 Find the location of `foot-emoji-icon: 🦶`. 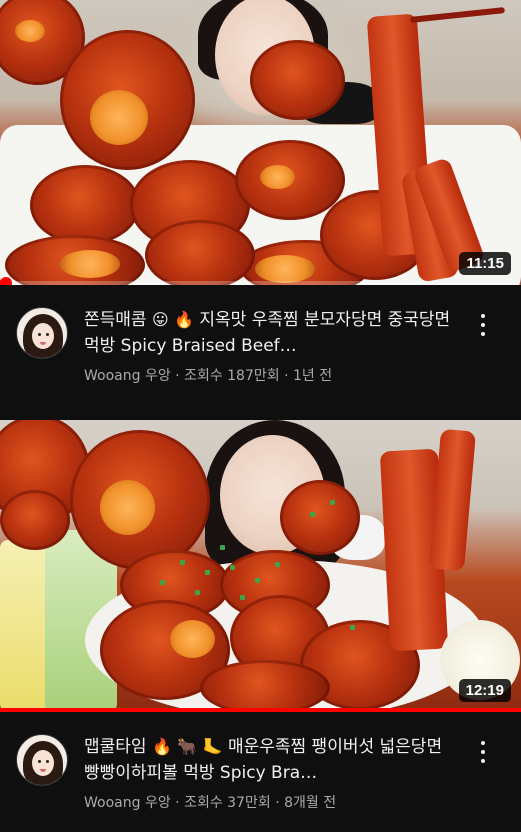

foot-emoji-icon: 🦶 is located at coordinates (212, 746).